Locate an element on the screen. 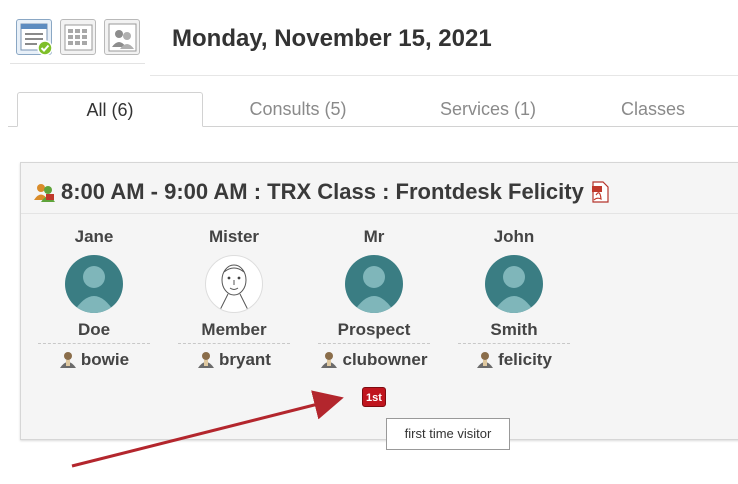 This screenshot has height=484, width=738. attendee-card: Mr Prospect clubowner is located at coordinates (374, 298).